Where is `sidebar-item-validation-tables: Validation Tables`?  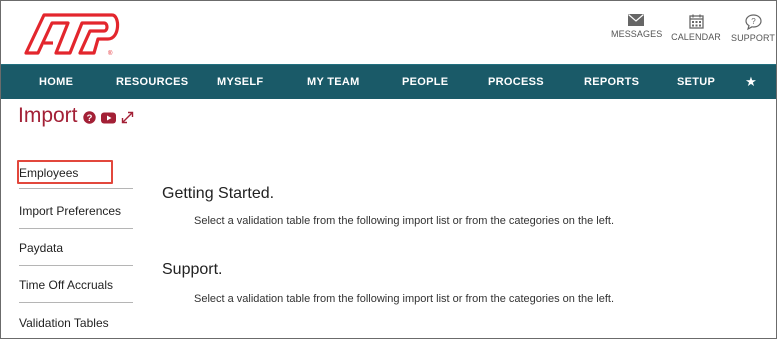 sidebar-item-validation-tables: Validation Tables is located at coordinates (76, 323).